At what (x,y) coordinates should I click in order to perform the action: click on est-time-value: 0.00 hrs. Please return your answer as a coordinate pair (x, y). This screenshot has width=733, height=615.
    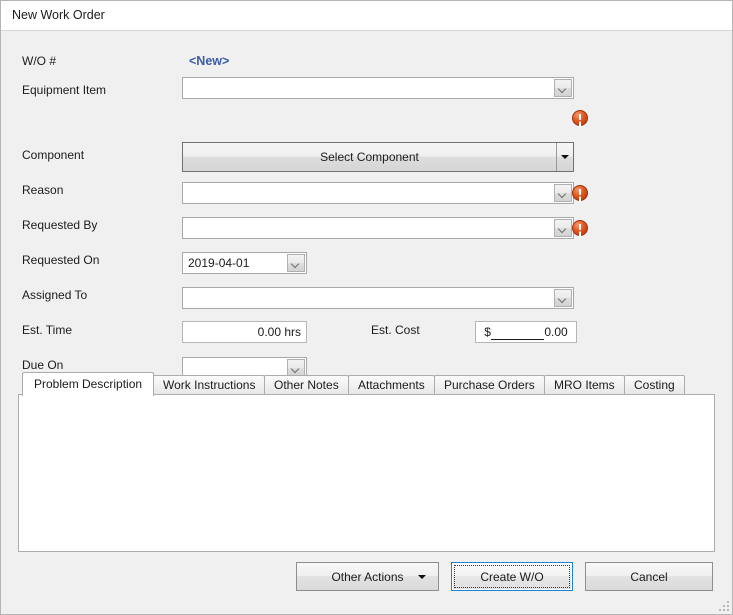
    Looking at the image, I should click on (279, 332).